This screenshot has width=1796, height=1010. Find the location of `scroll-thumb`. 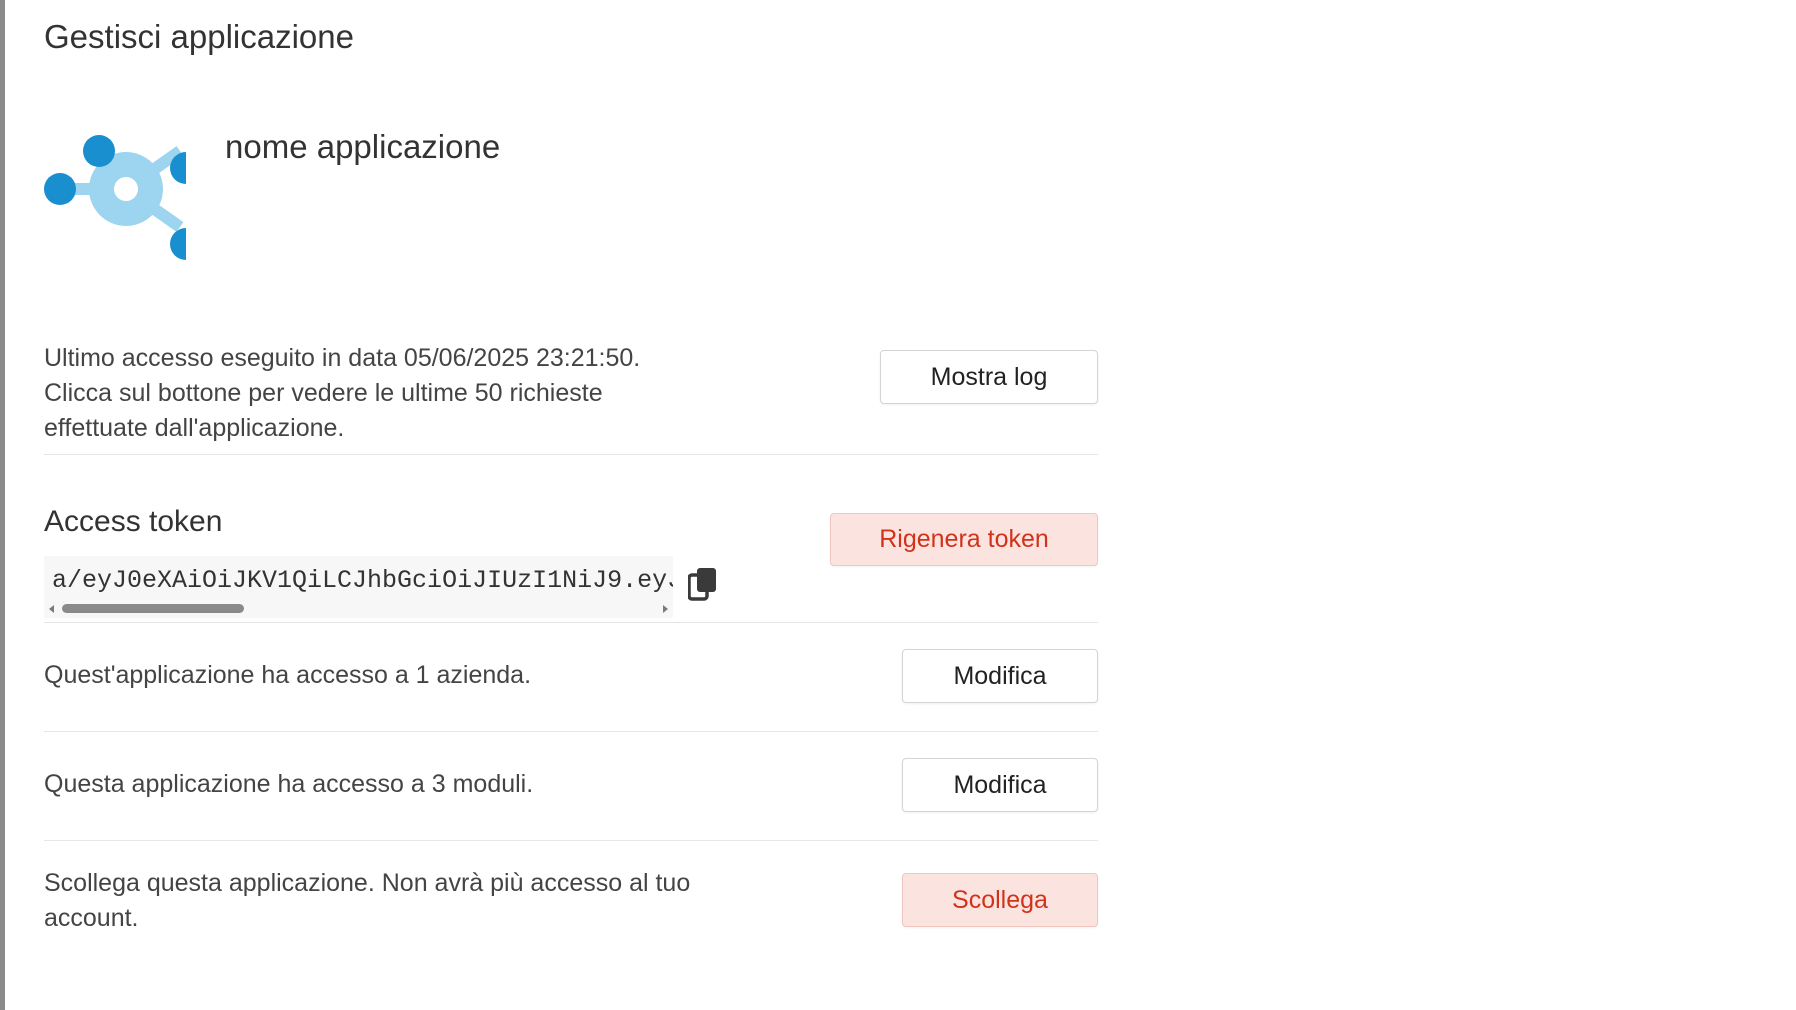

scroll-thumb is located at coordinates (153, 608).